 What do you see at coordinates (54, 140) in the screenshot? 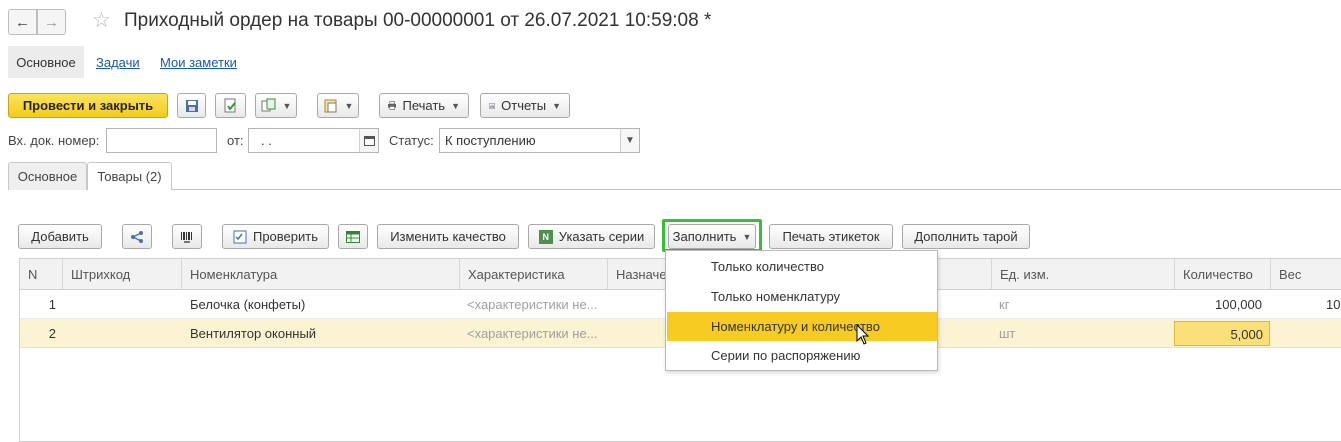
I see `incoming-doc-number-label: Вх. док. номер:` at bounding box center [54, 140].